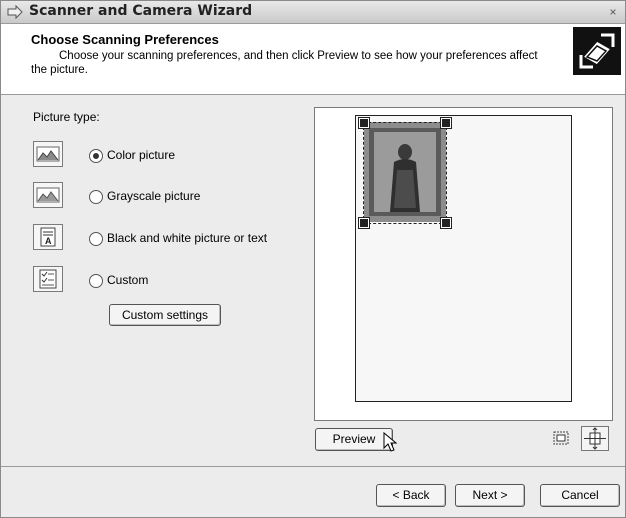  Describe the element at coordinates (405, 173) in the screenshot. I see `crop-selection` at that location.